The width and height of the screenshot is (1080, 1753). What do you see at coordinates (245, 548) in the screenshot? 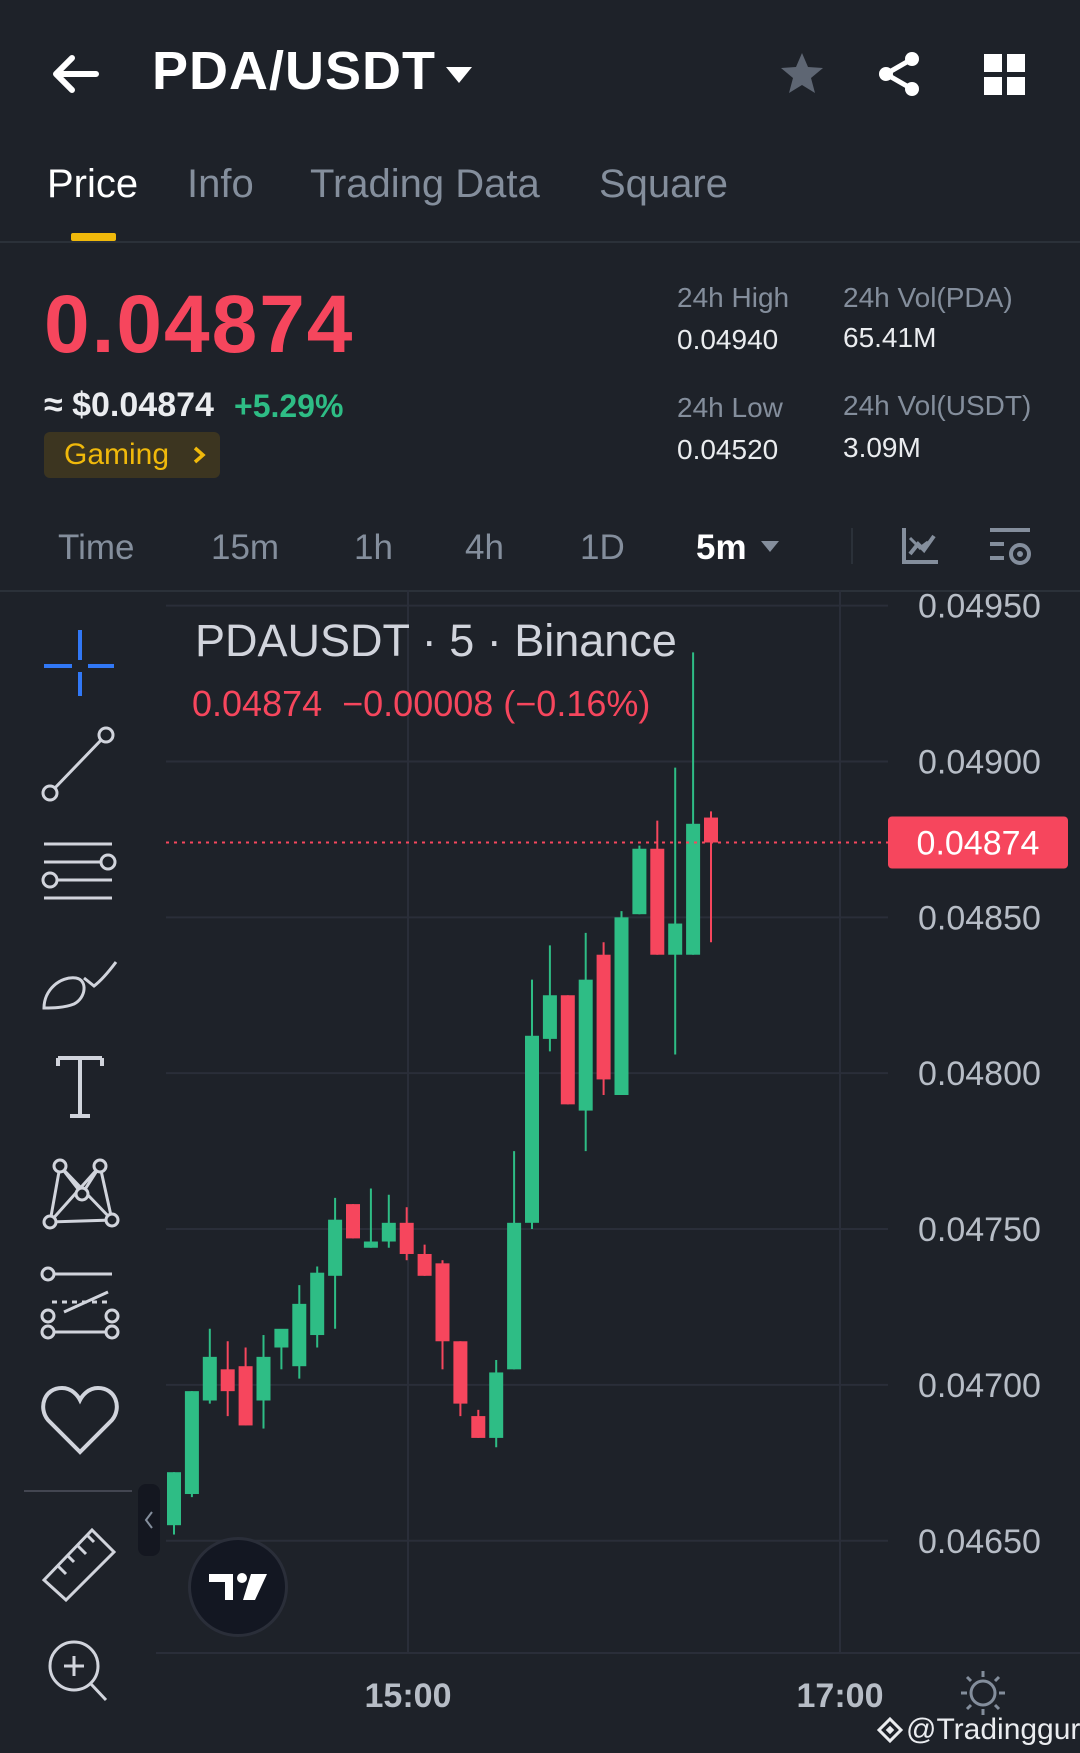
I see `interval-15m: 15m` at bounding box center [245, 548].